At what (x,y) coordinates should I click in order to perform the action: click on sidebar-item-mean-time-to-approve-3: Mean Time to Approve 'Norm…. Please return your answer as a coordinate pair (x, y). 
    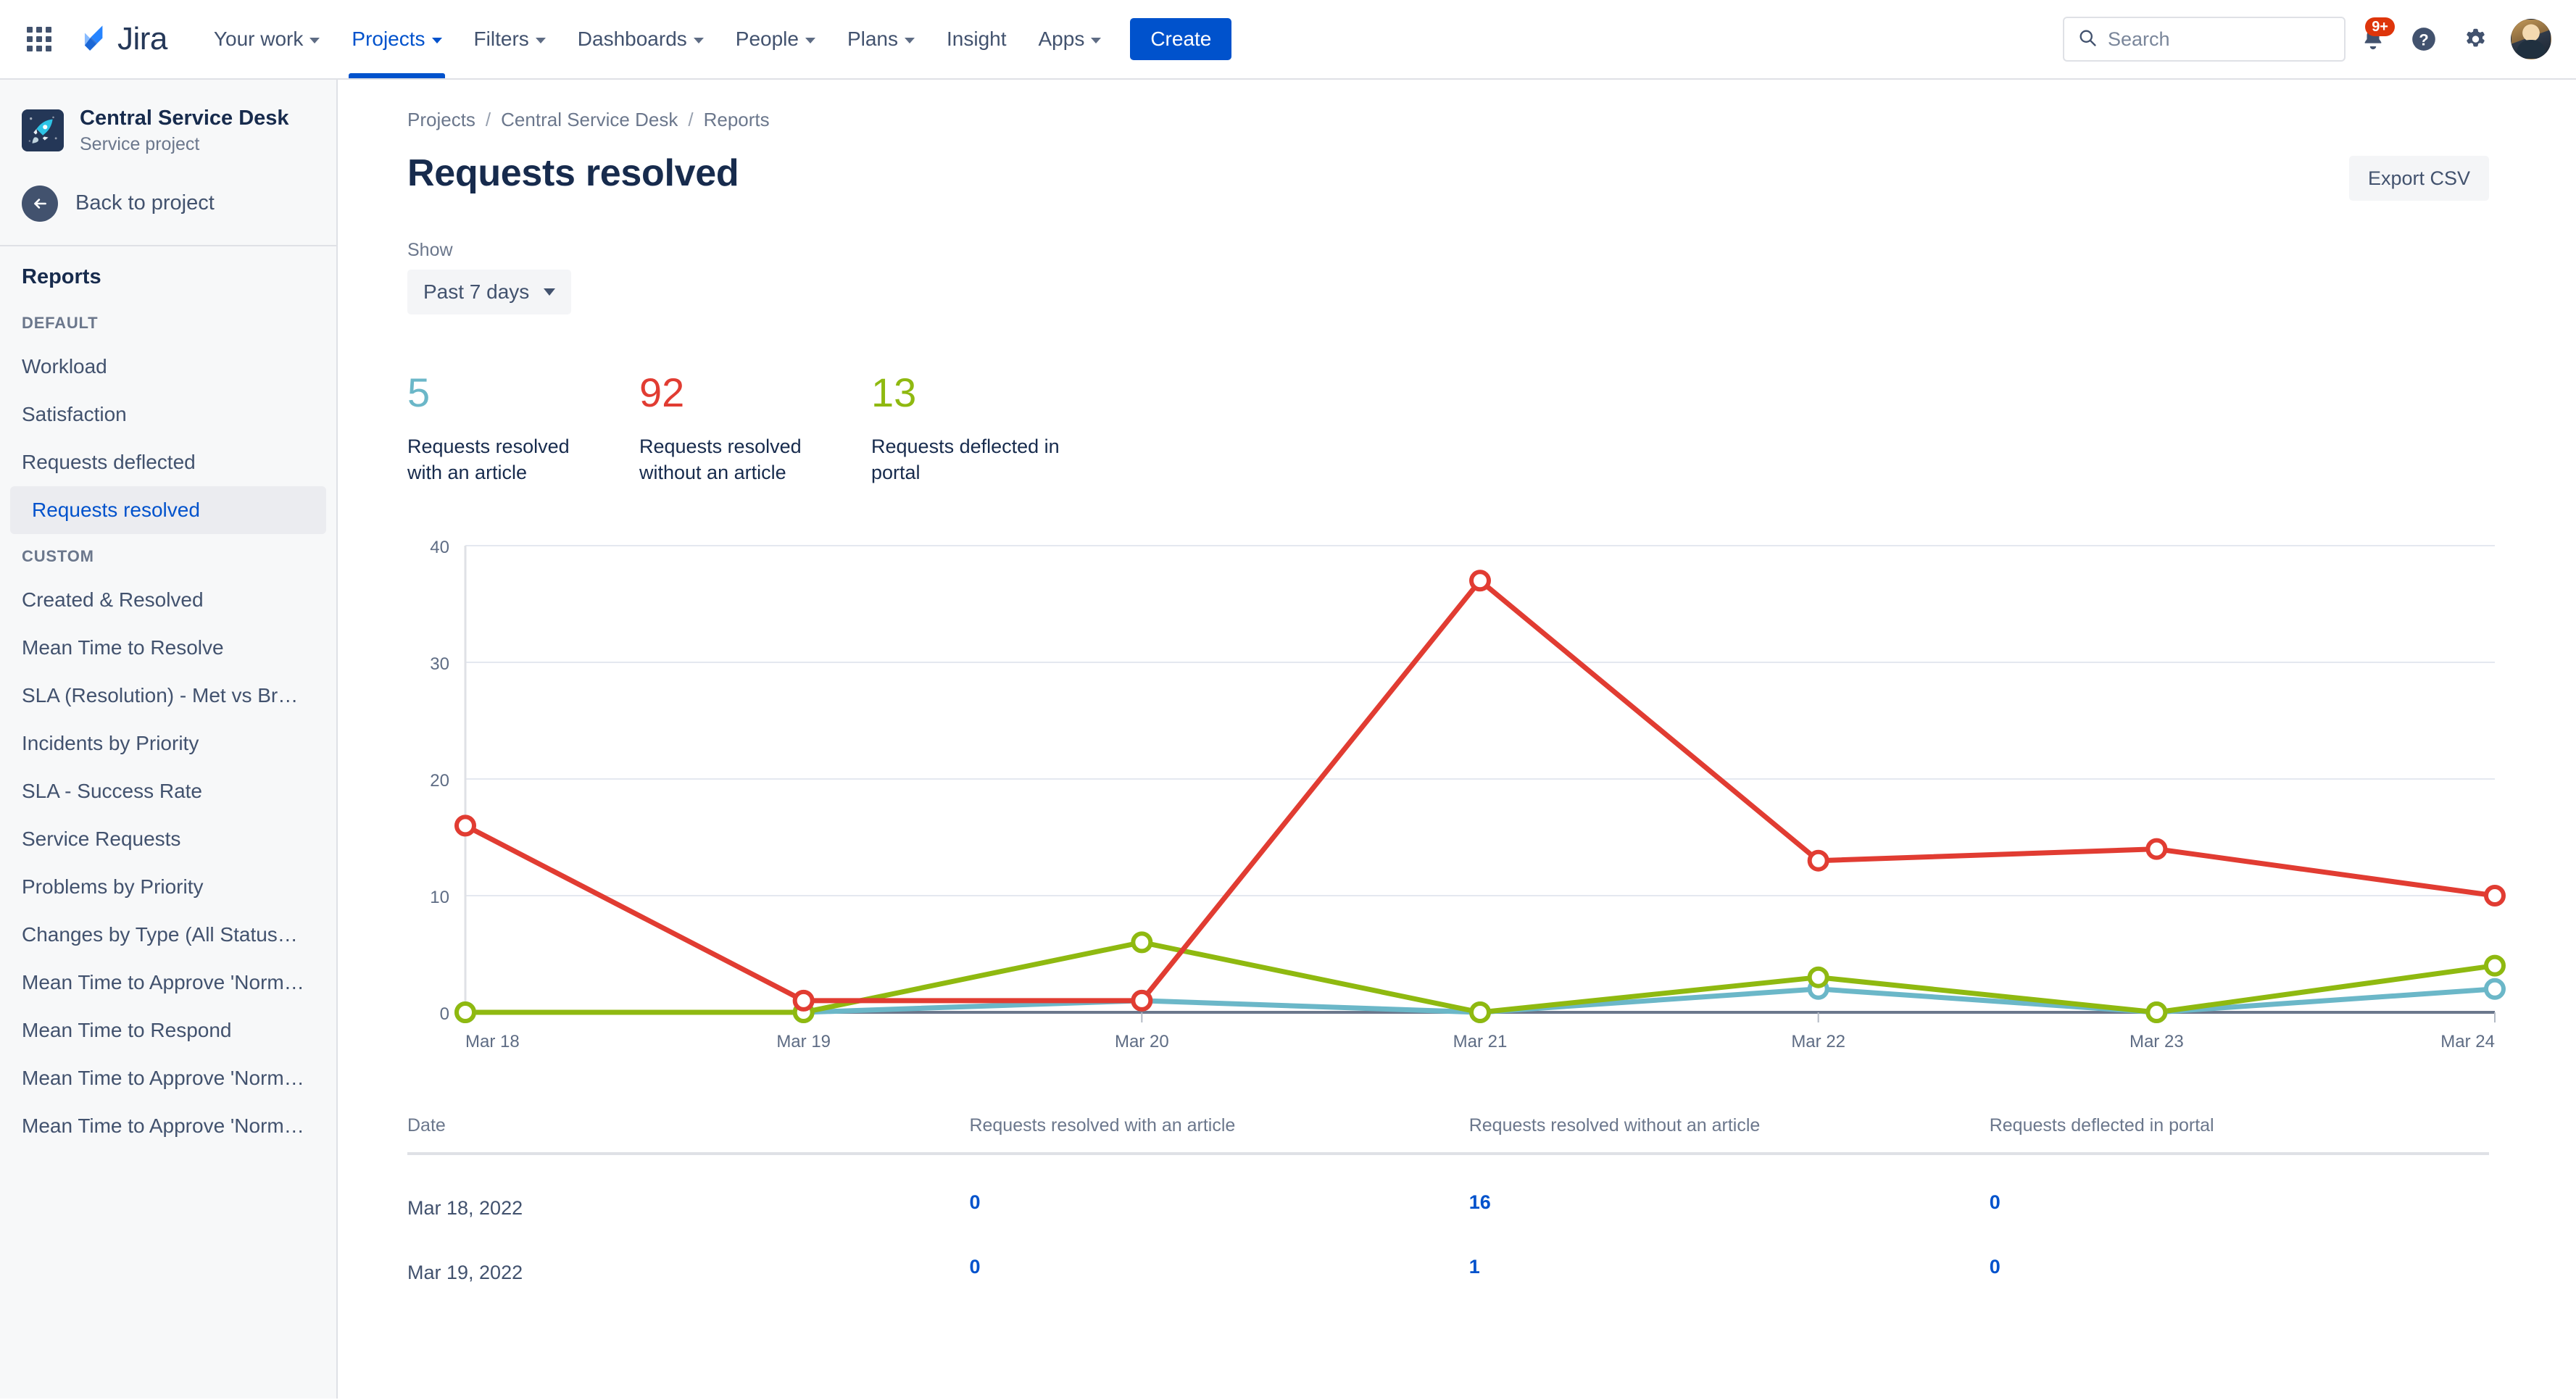
    Looking at the image, I should click on (163, 1126).